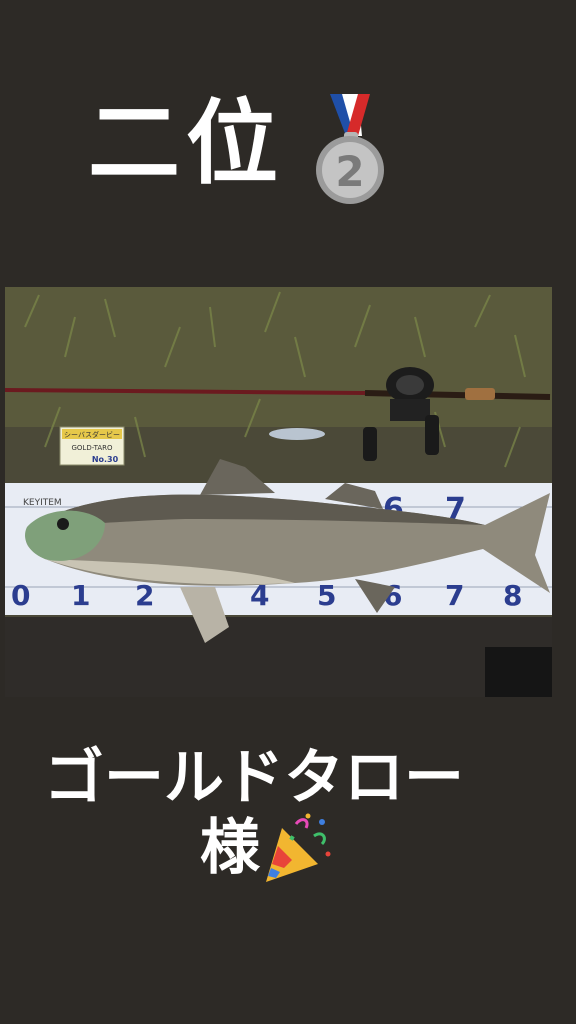 The width and height of the screenshot is (576, 1024). What do you see at coordinates (326, 595) in the screenshot?
I see `ruler-digit-5: 5` at bounding box center [326, 595].